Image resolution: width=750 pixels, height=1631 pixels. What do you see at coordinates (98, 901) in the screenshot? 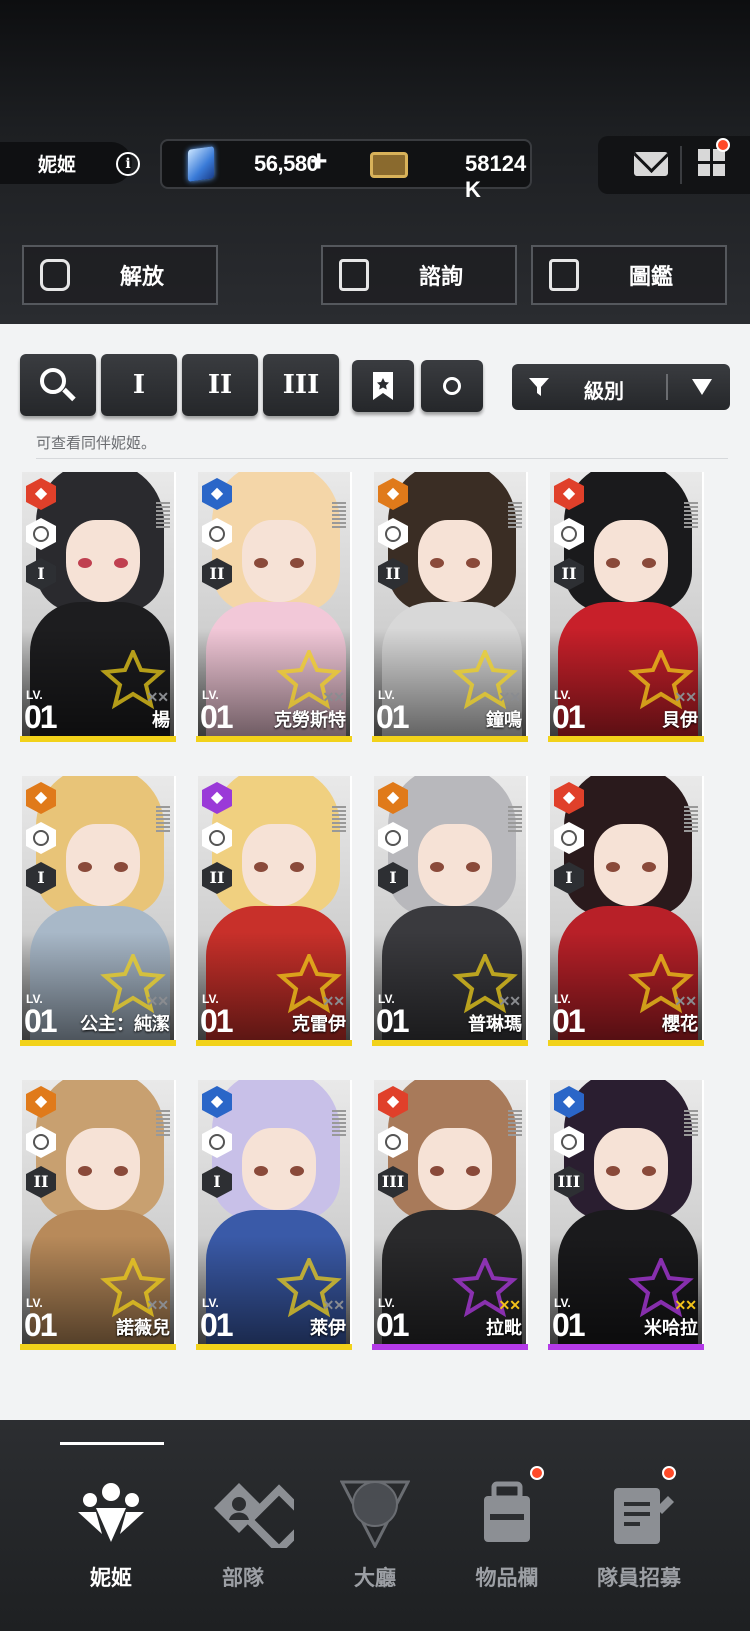
I see `nikke-card: ◆ I ✕✕ LV. 01 公主：純潔` at bounding box center [98, 901].